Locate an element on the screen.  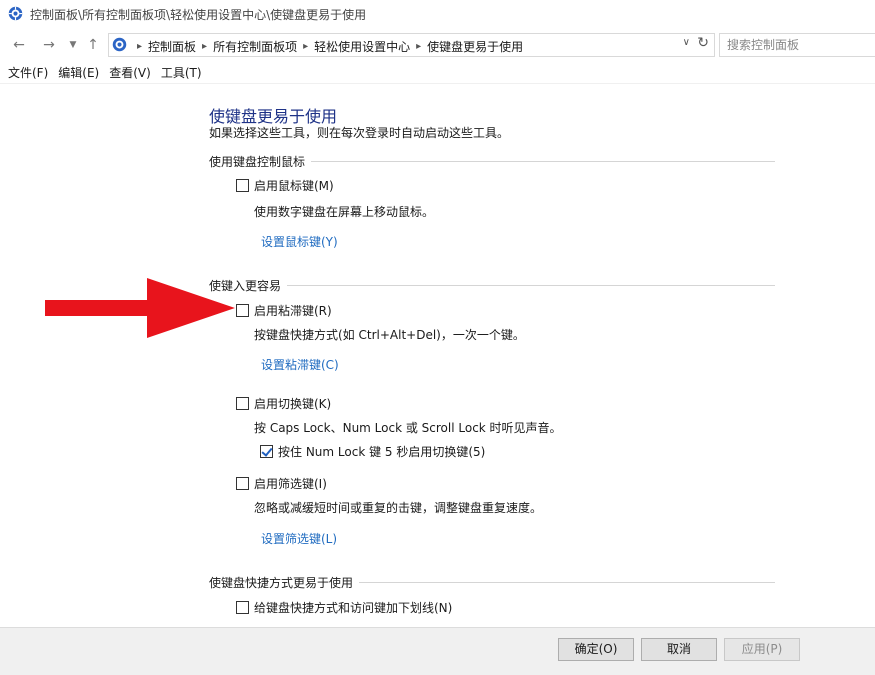
dialog-footer: 确定(O) 取消 应用(P) is located at coordinates (437, 651).